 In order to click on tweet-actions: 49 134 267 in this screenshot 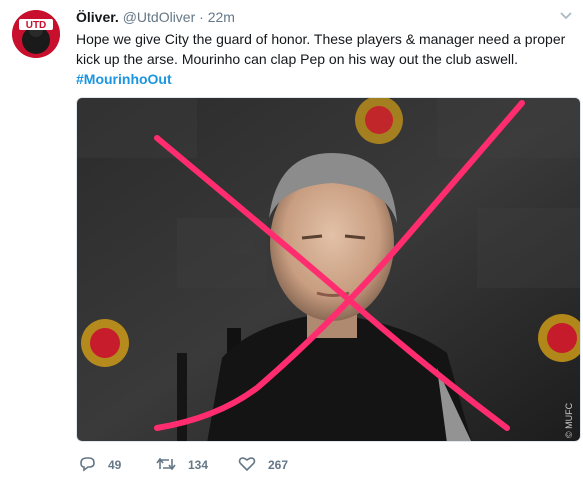, I will do `click(256, 465)`.